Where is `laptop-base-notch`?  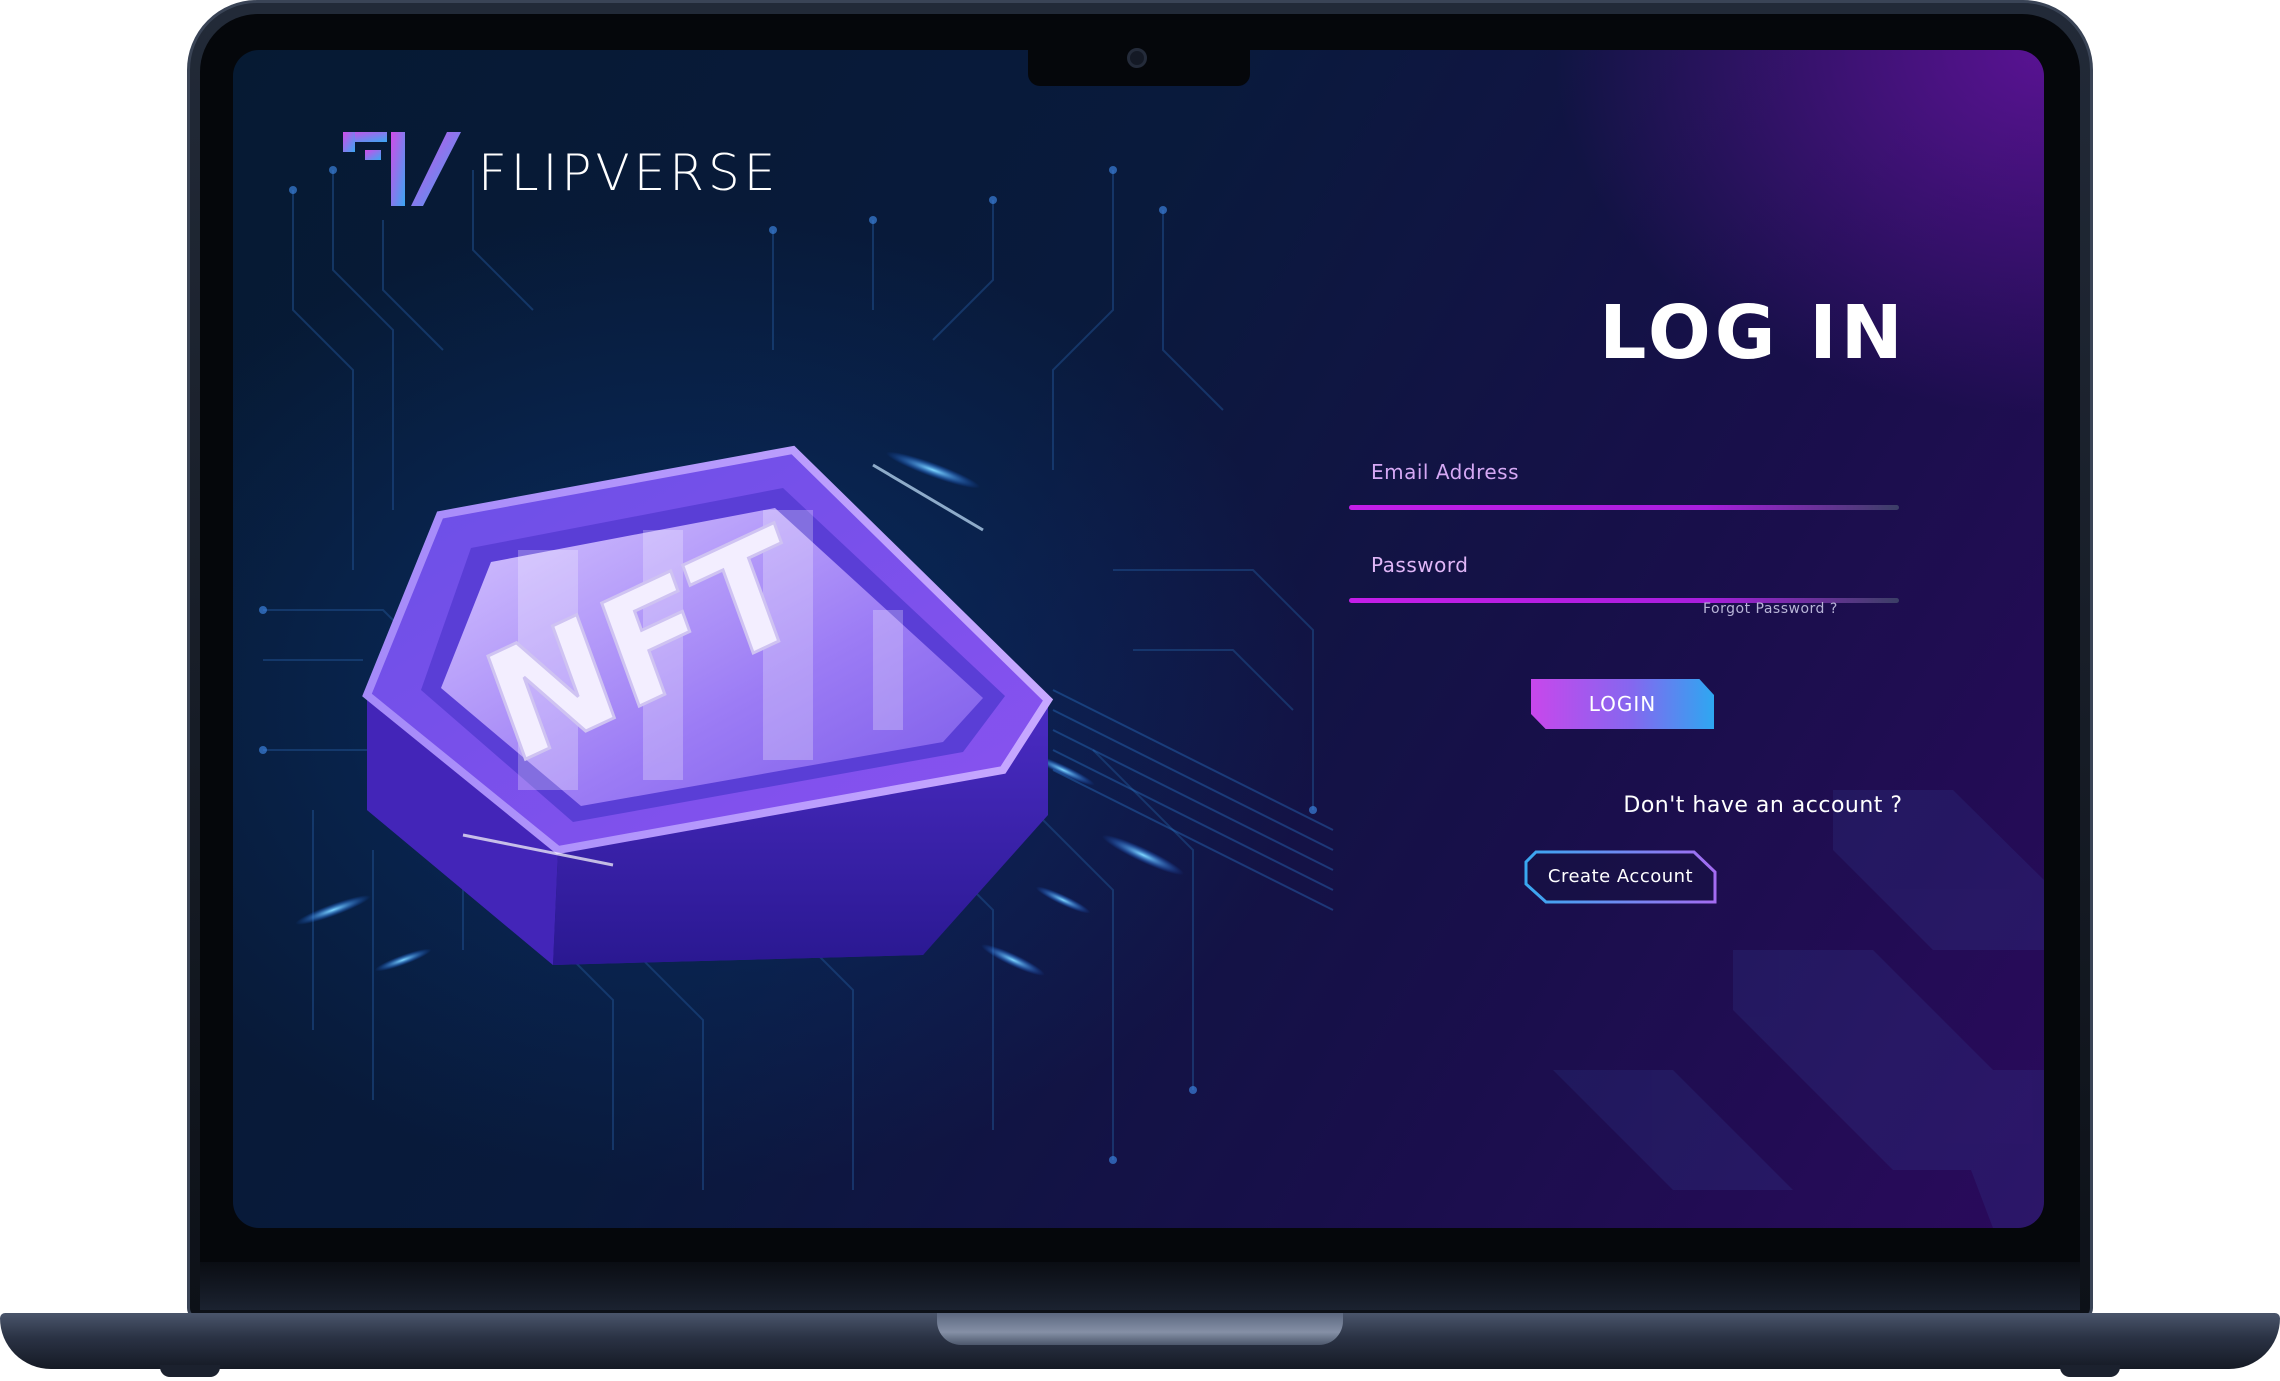
laptop-base-notch is located at coordinates (1140, 1329).